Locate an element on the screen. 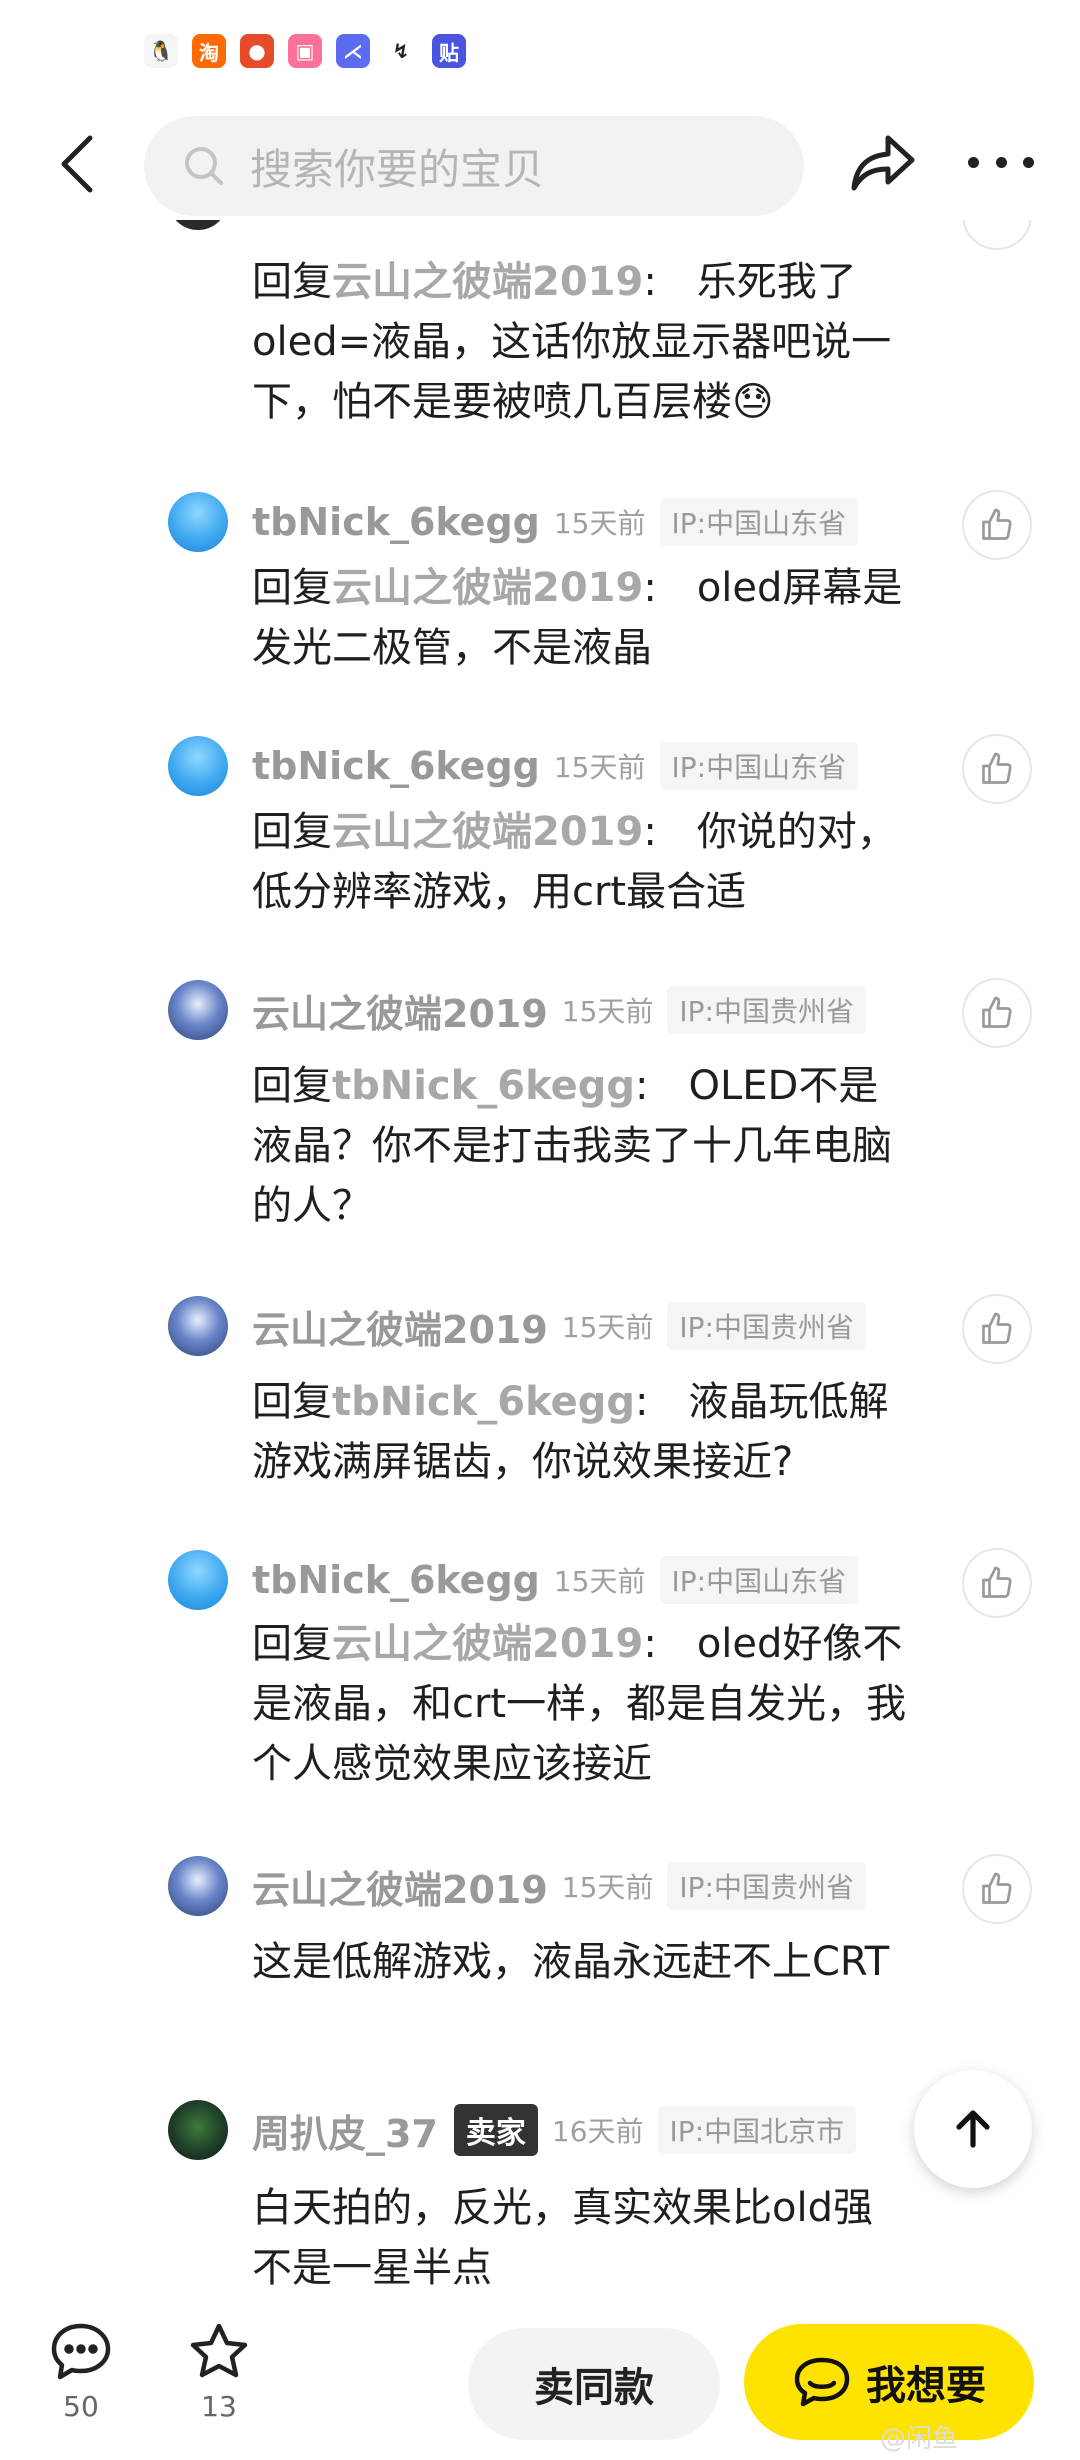  share-button is located at coordinates (883, 164).